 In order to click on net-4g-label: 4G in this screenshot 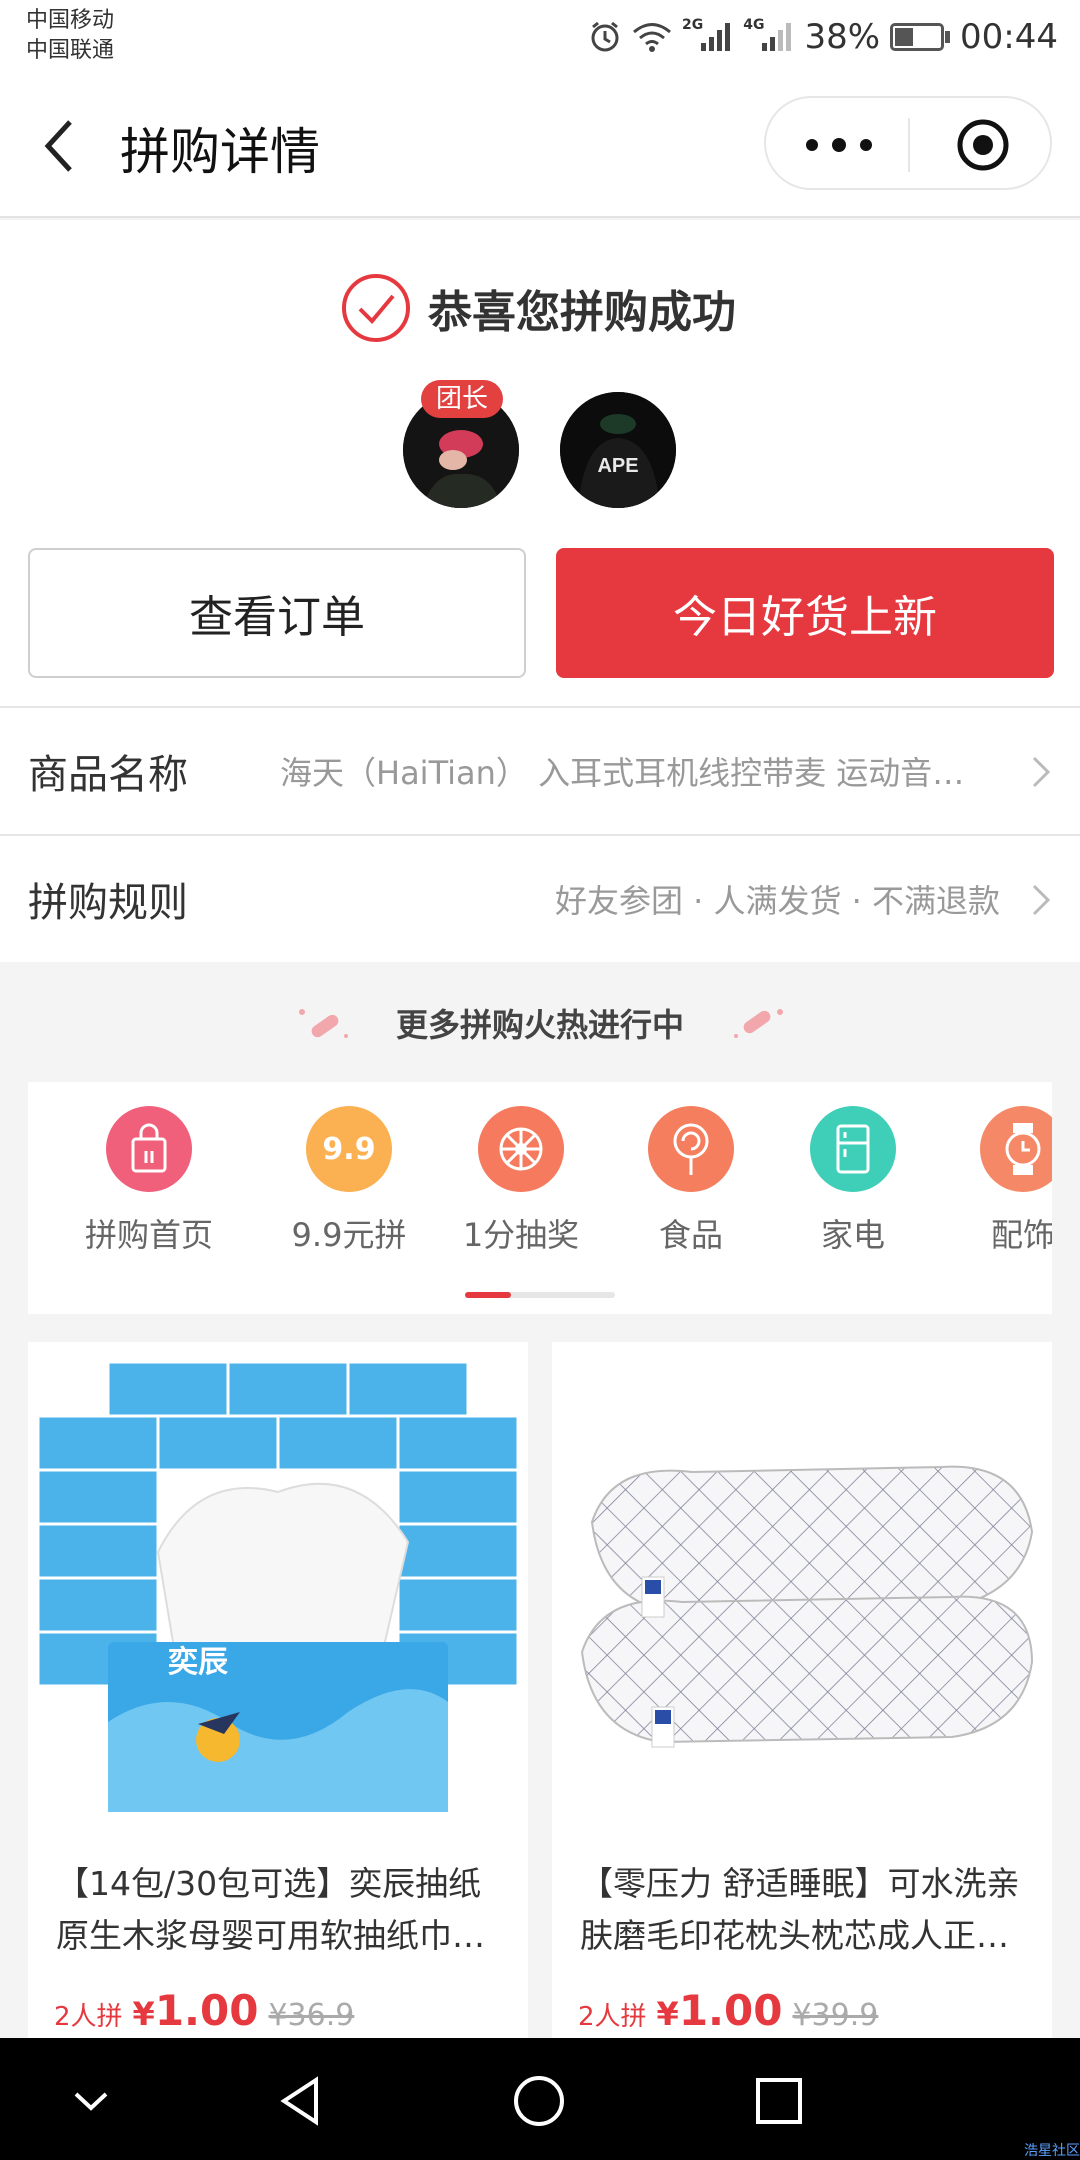, I will do `click(754, 25)`.